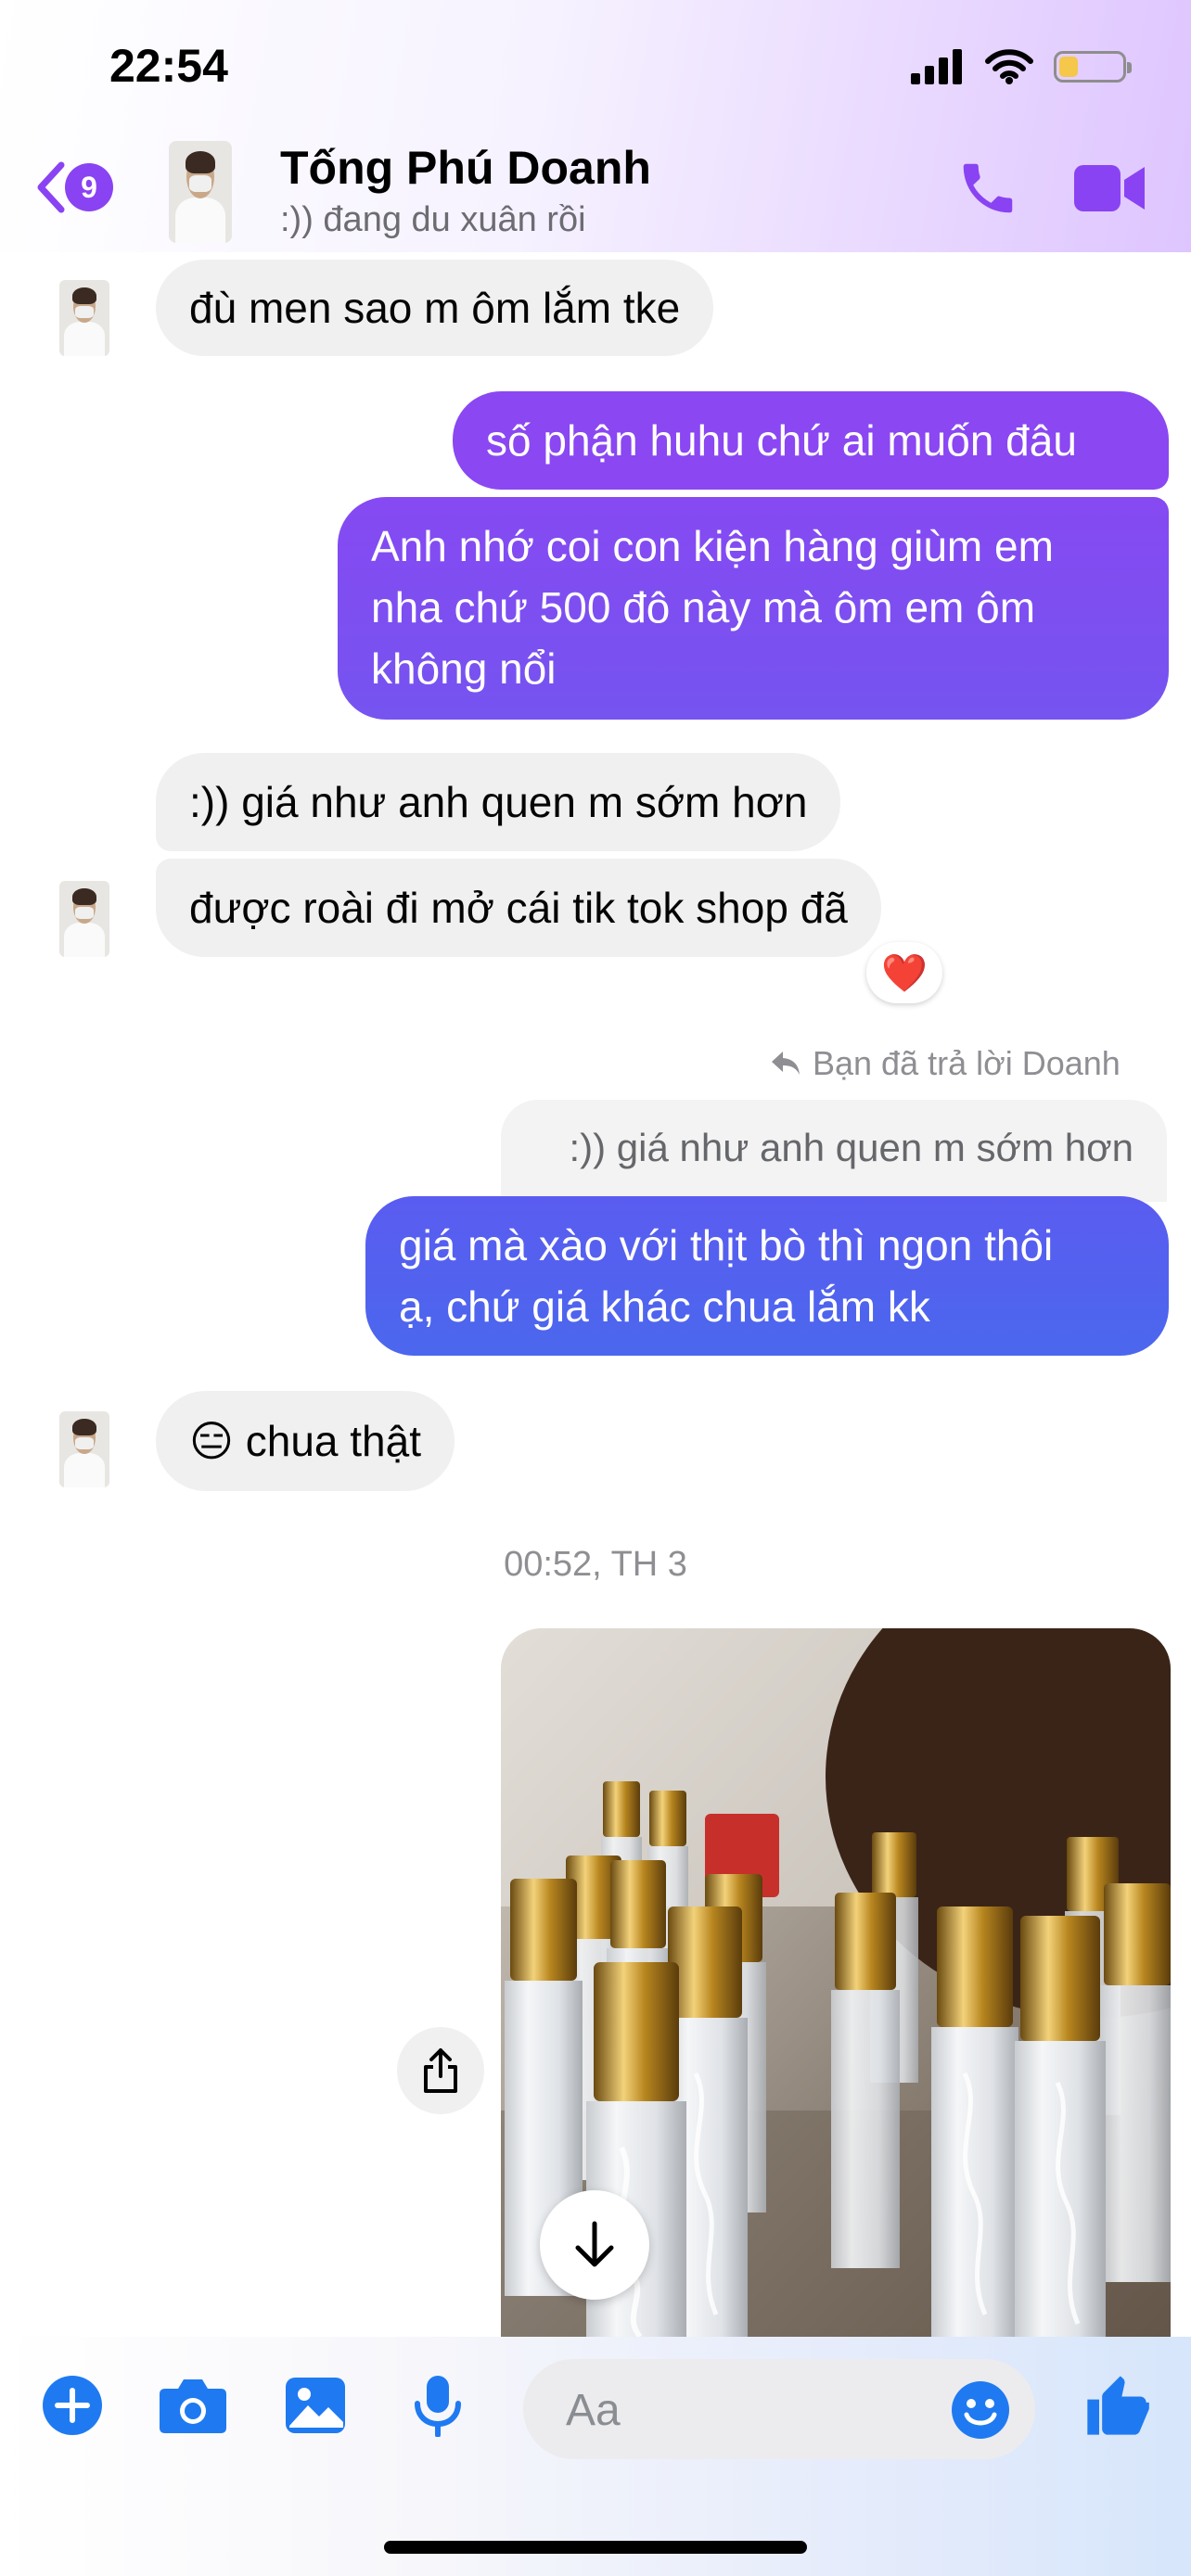 The width and height of the screenshot is (1191, 2576). I want to click on message-text: chua thật, so click(334, 1441).